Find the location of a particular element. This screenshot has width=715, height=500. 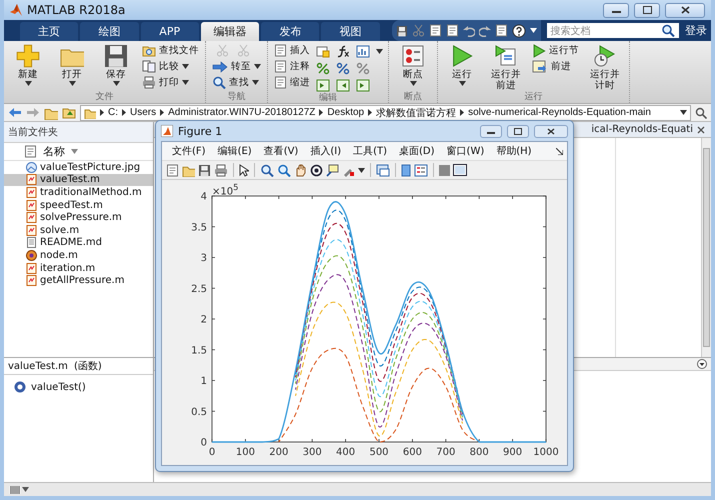

ribbon-button: 前进 is located at coordinates (555, 66).